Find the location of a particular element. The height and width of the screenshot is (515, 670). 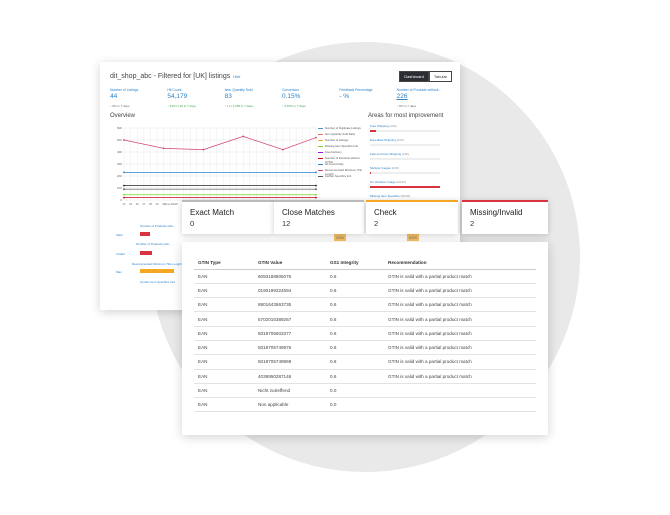

metric-tile: Feedback Percentage - % is located at coordinates (367, 98).